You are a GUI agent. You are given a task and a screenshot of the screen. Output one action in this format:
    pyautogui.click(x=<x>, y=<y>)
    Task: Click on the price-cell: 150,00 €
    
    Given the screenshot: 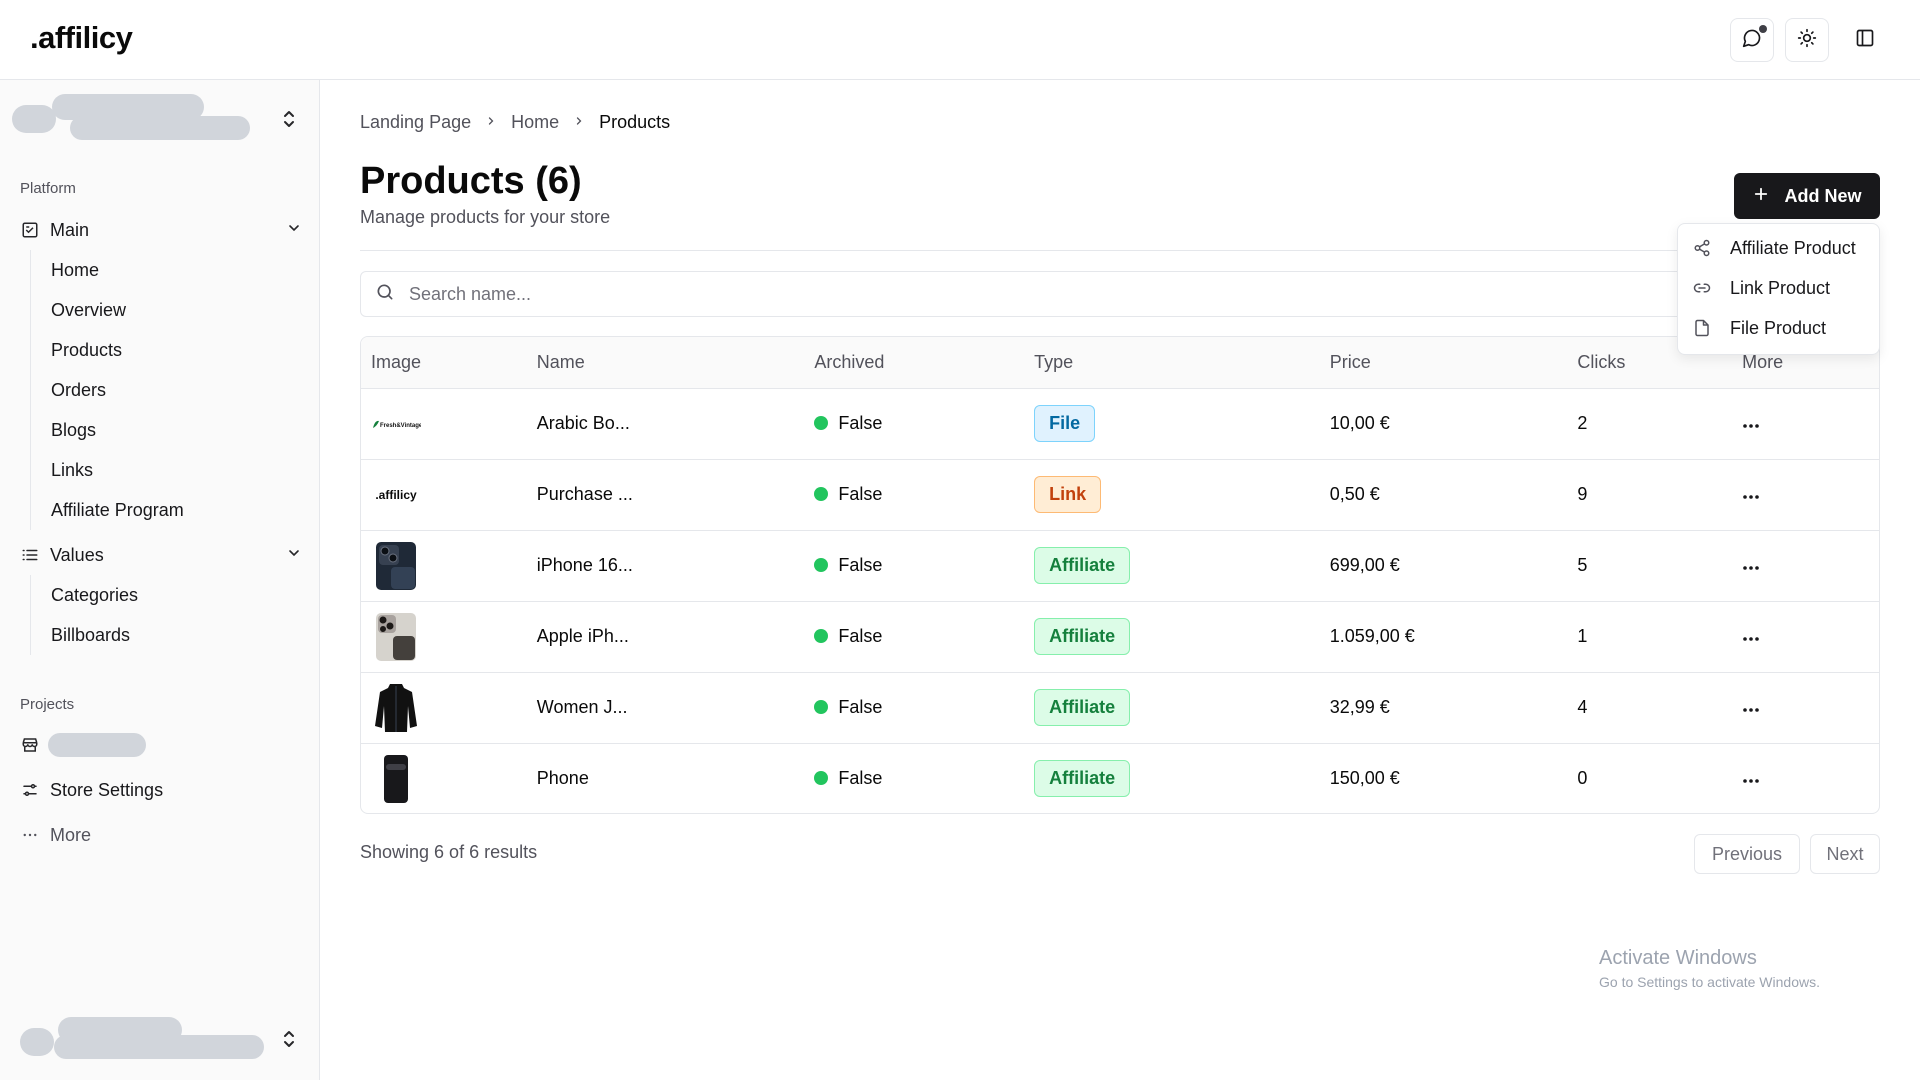 What is the action you would take?
    pyautogui.click(x=1364, y=778)
    